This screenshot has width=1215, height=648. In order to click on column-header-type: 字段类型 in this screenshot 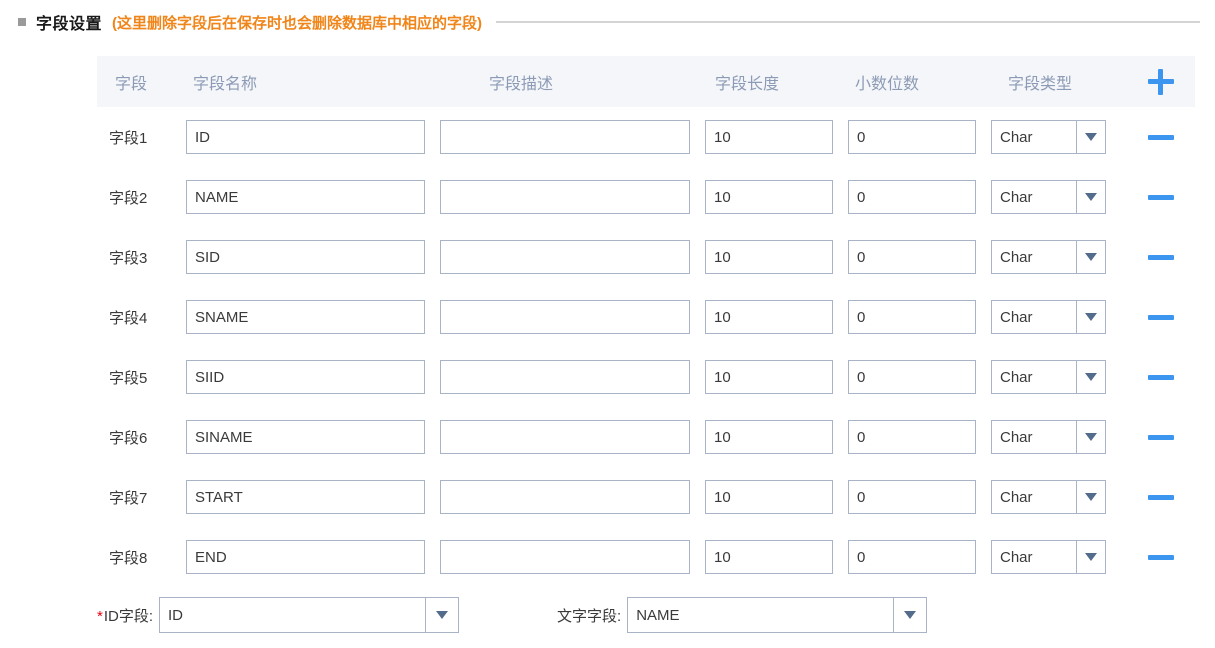, I will do `click(1040, 84)`.